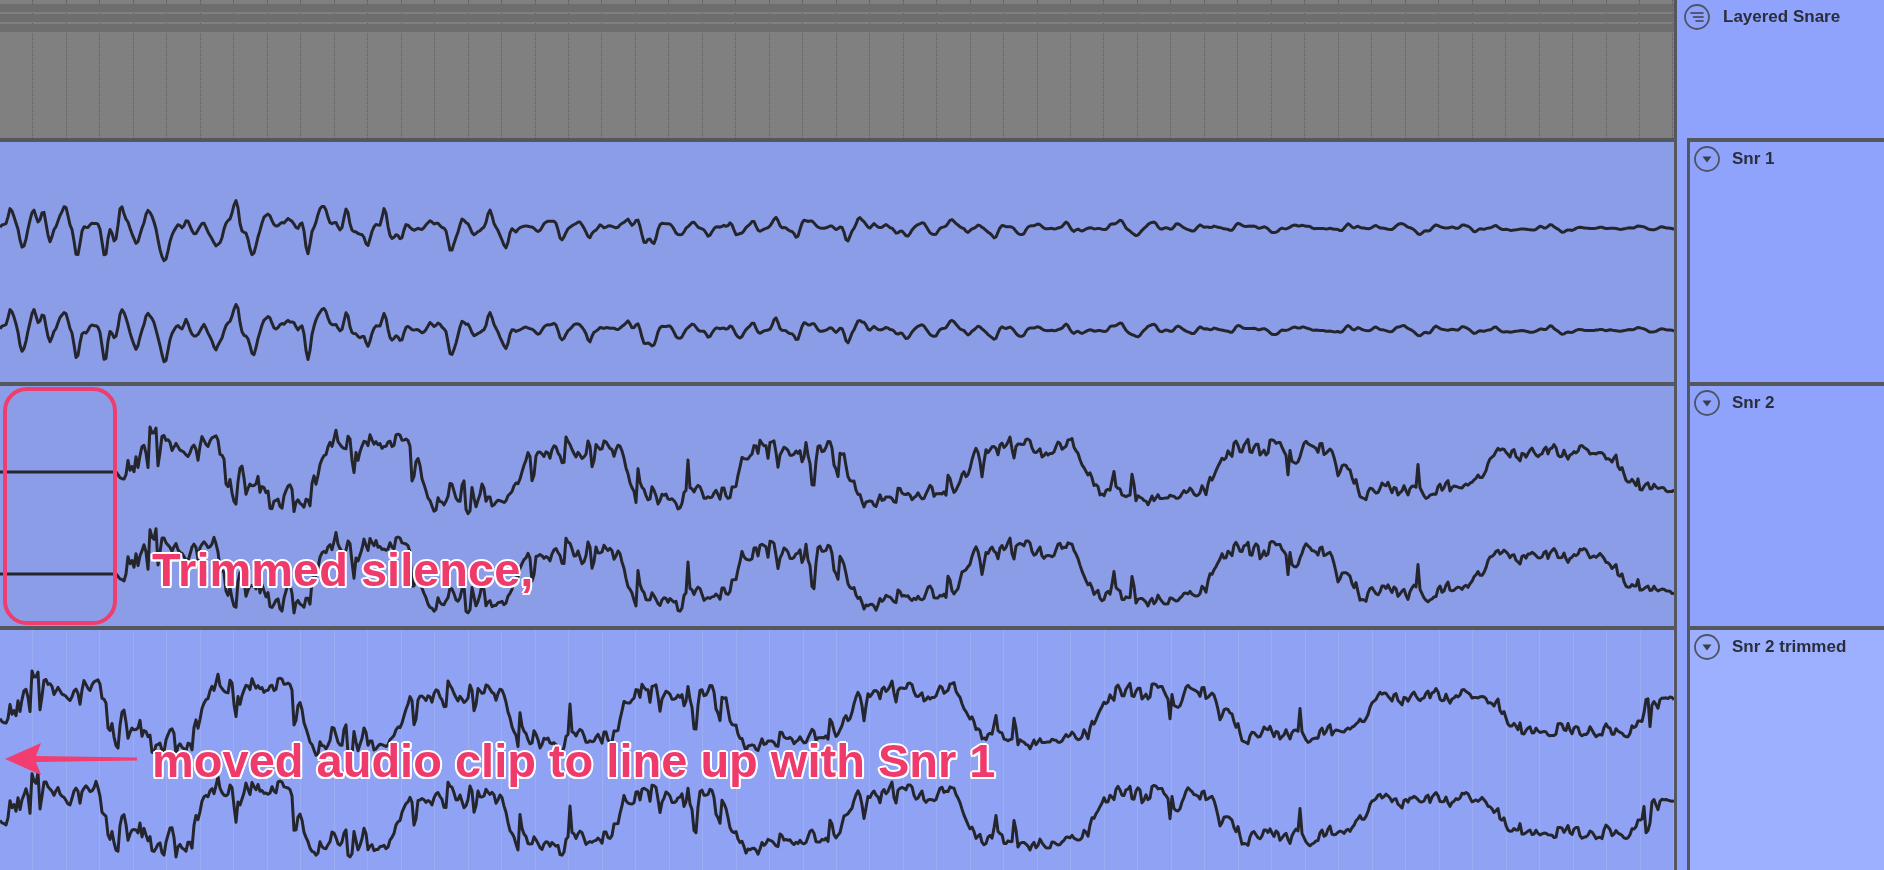 This screenshot has height=870, width=1884. What do you see at coordinates (1785, 260) in the screenshot?
I see `track-header: Snr 1` at bounding box center [1785, 260].